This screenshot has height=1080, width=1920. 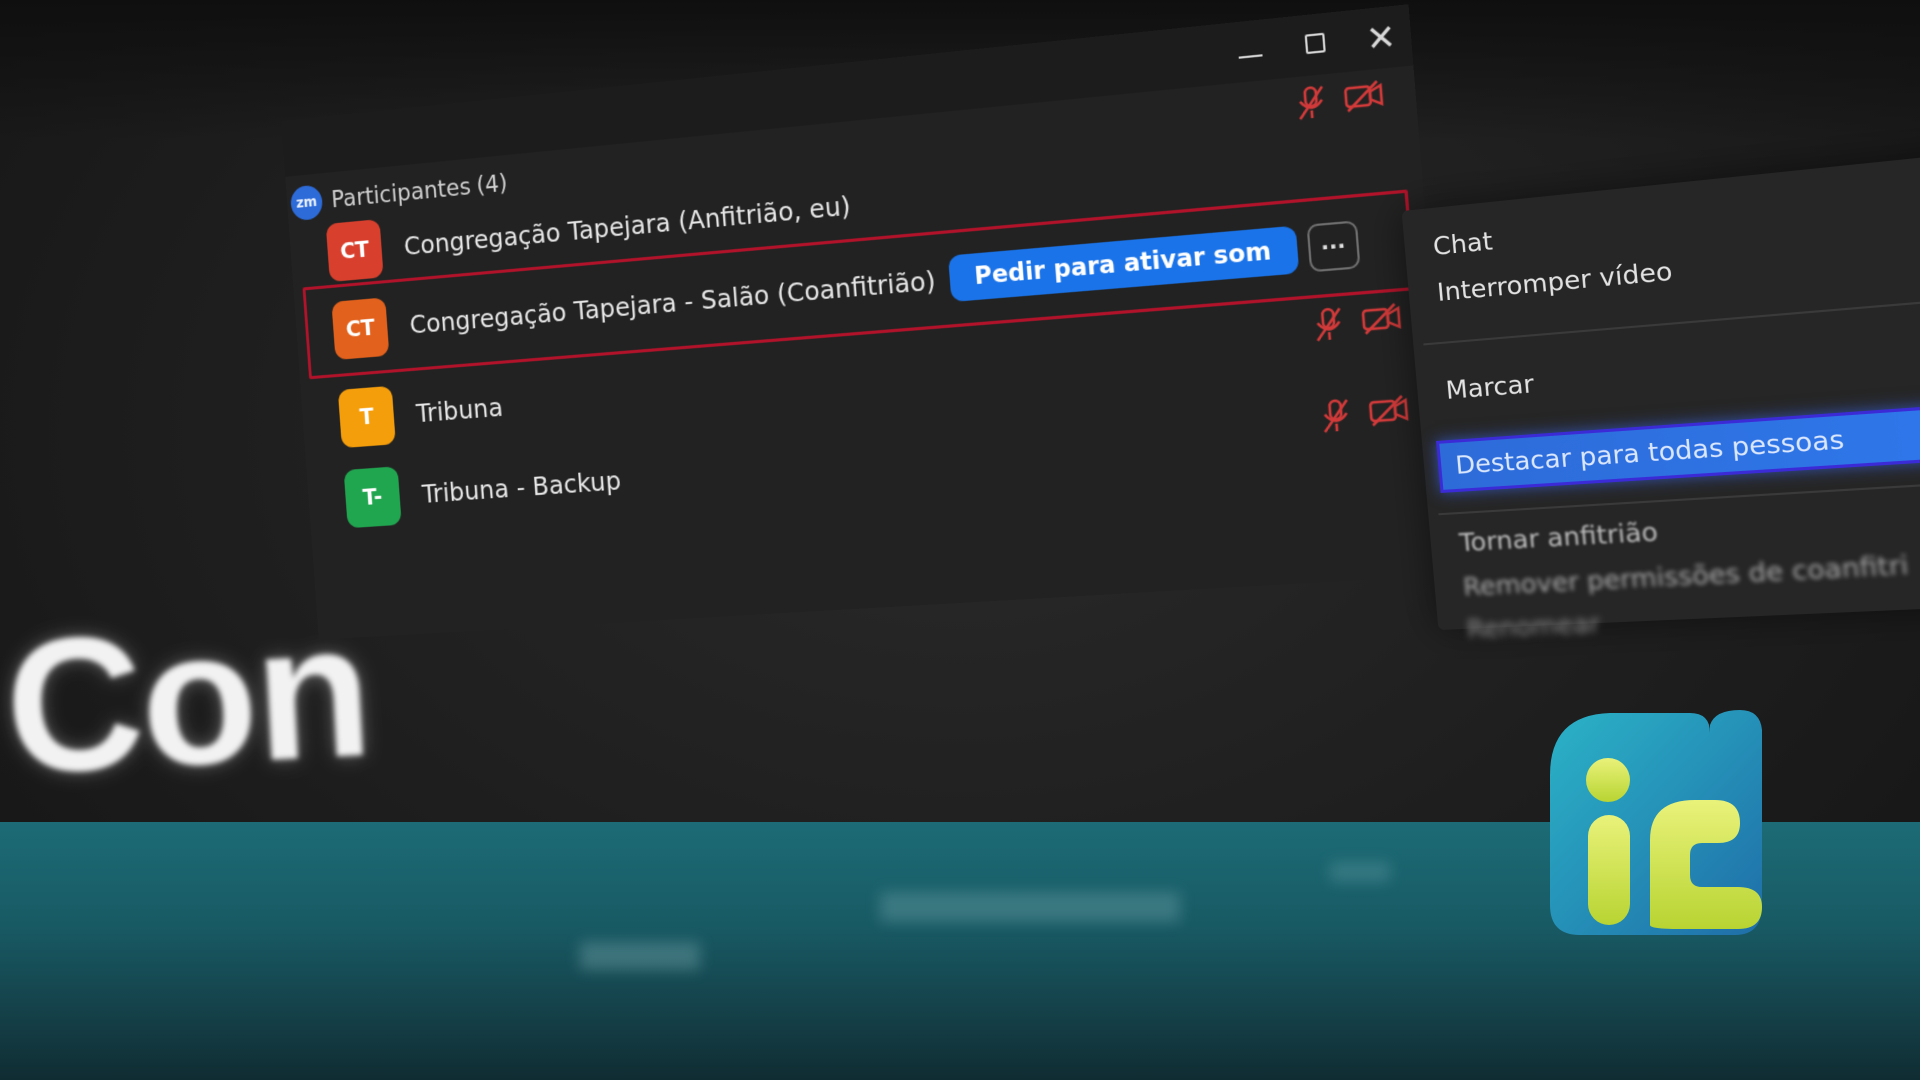 I want to click on menu-item-remove-cohost: Remover permissões de coanfitri, so click(x=1686, y=576).